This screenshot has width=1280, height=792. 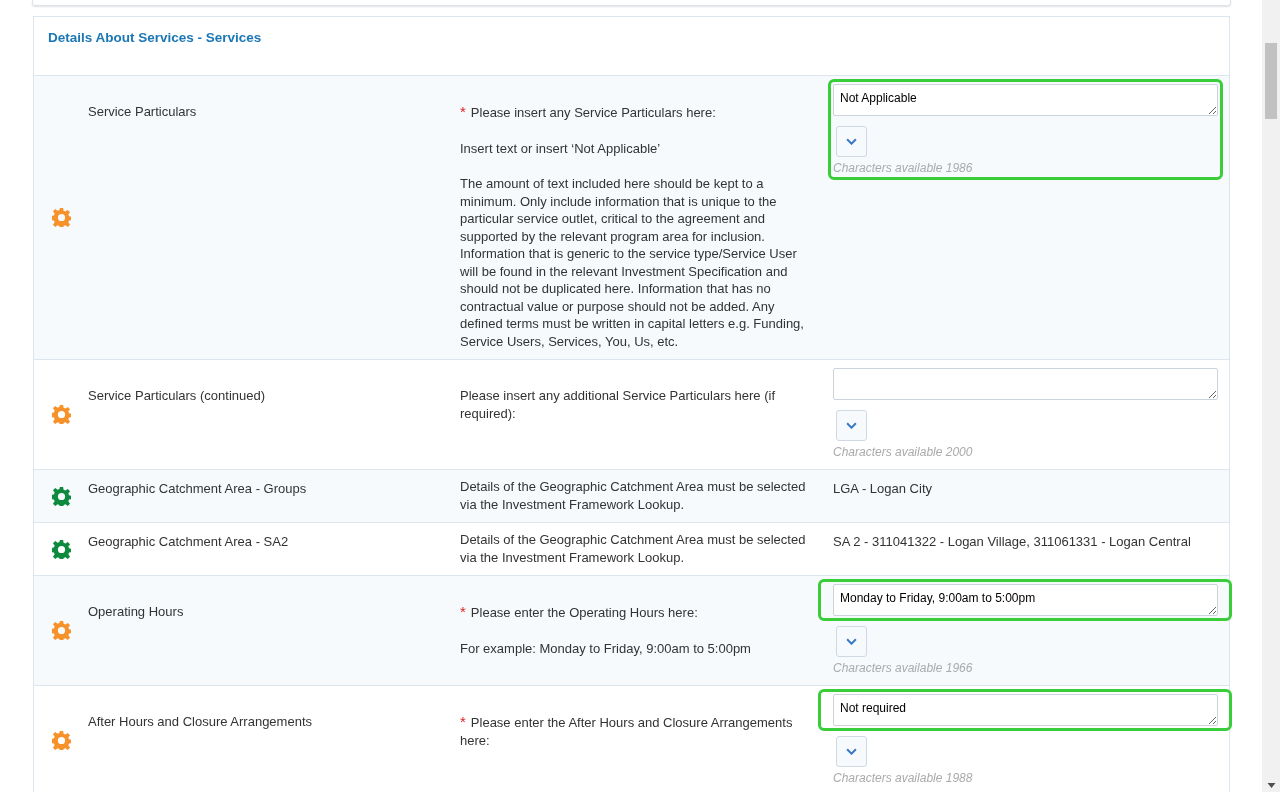 I want to click on field-label: Geographic Catchment Area - SA2, so click(x=188, y=541).